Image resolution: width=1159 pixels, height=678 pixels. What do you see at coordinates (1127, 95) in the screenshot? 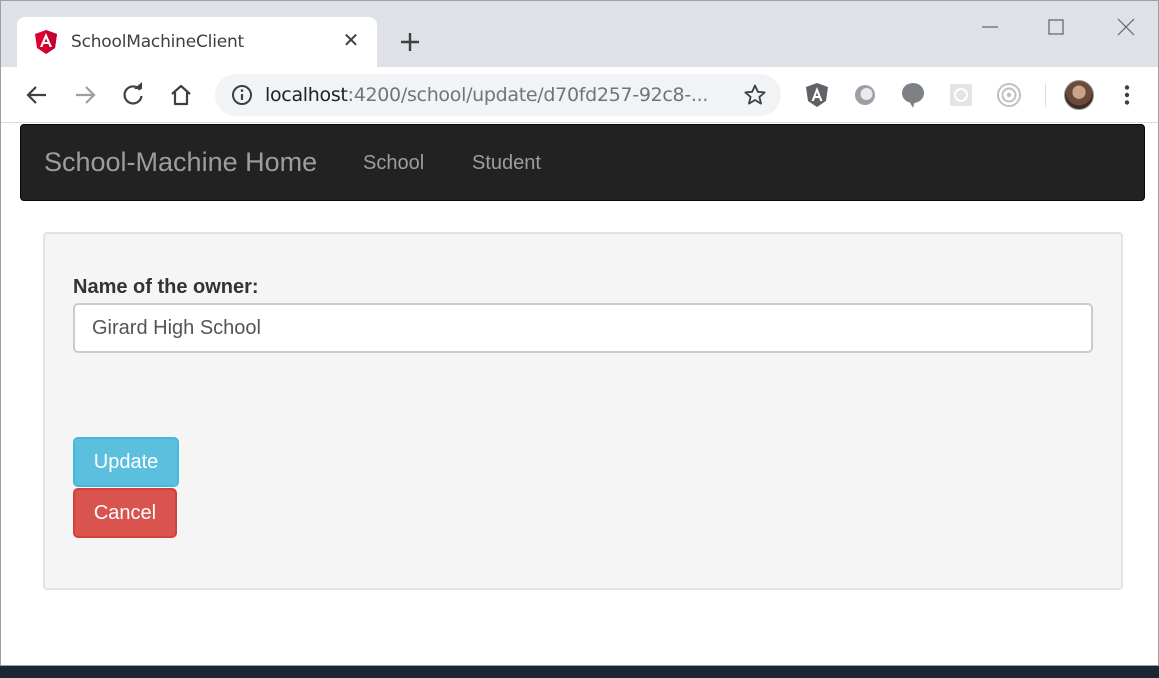
I see `more-vertical-icon` at bounding box center [1127, 95].